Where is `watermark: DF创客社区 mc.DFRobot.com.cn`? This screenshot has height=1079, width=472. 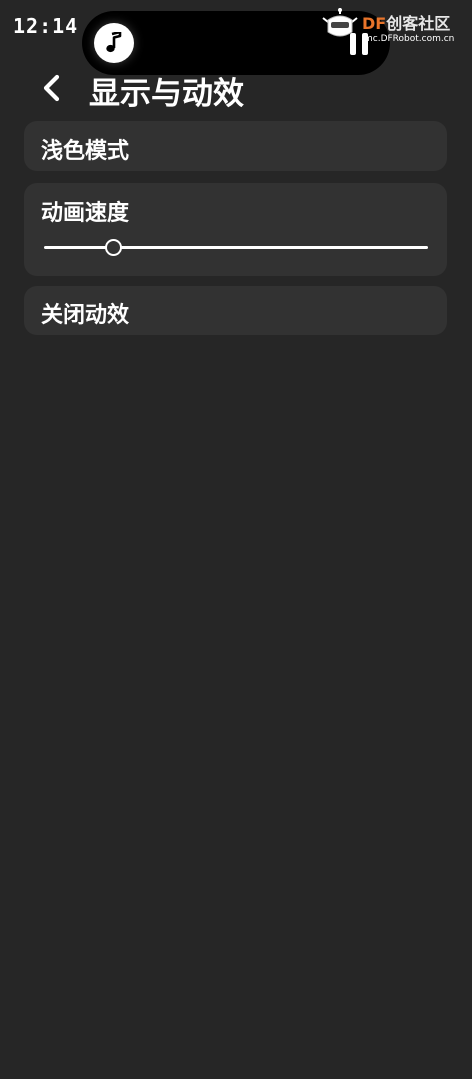
watermark: DF创客社区 mc.DFRobot.com.cn is located at coordinates (394, 28).